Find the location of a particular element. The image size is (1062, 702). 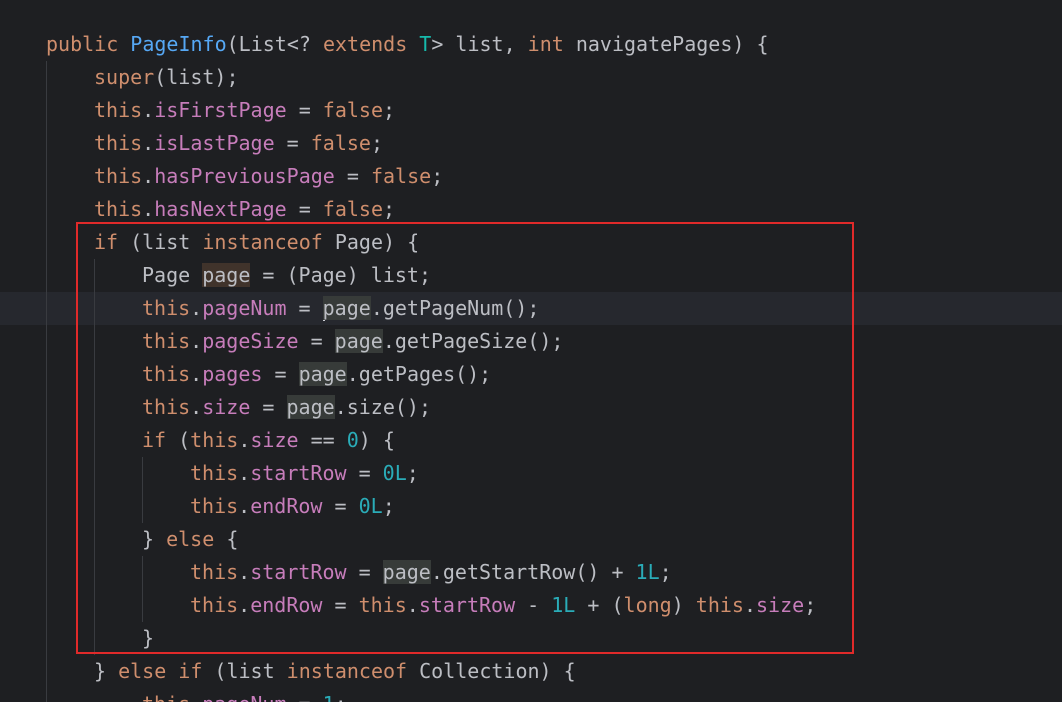

code-line: } else { is located at coordinates (190, 539).